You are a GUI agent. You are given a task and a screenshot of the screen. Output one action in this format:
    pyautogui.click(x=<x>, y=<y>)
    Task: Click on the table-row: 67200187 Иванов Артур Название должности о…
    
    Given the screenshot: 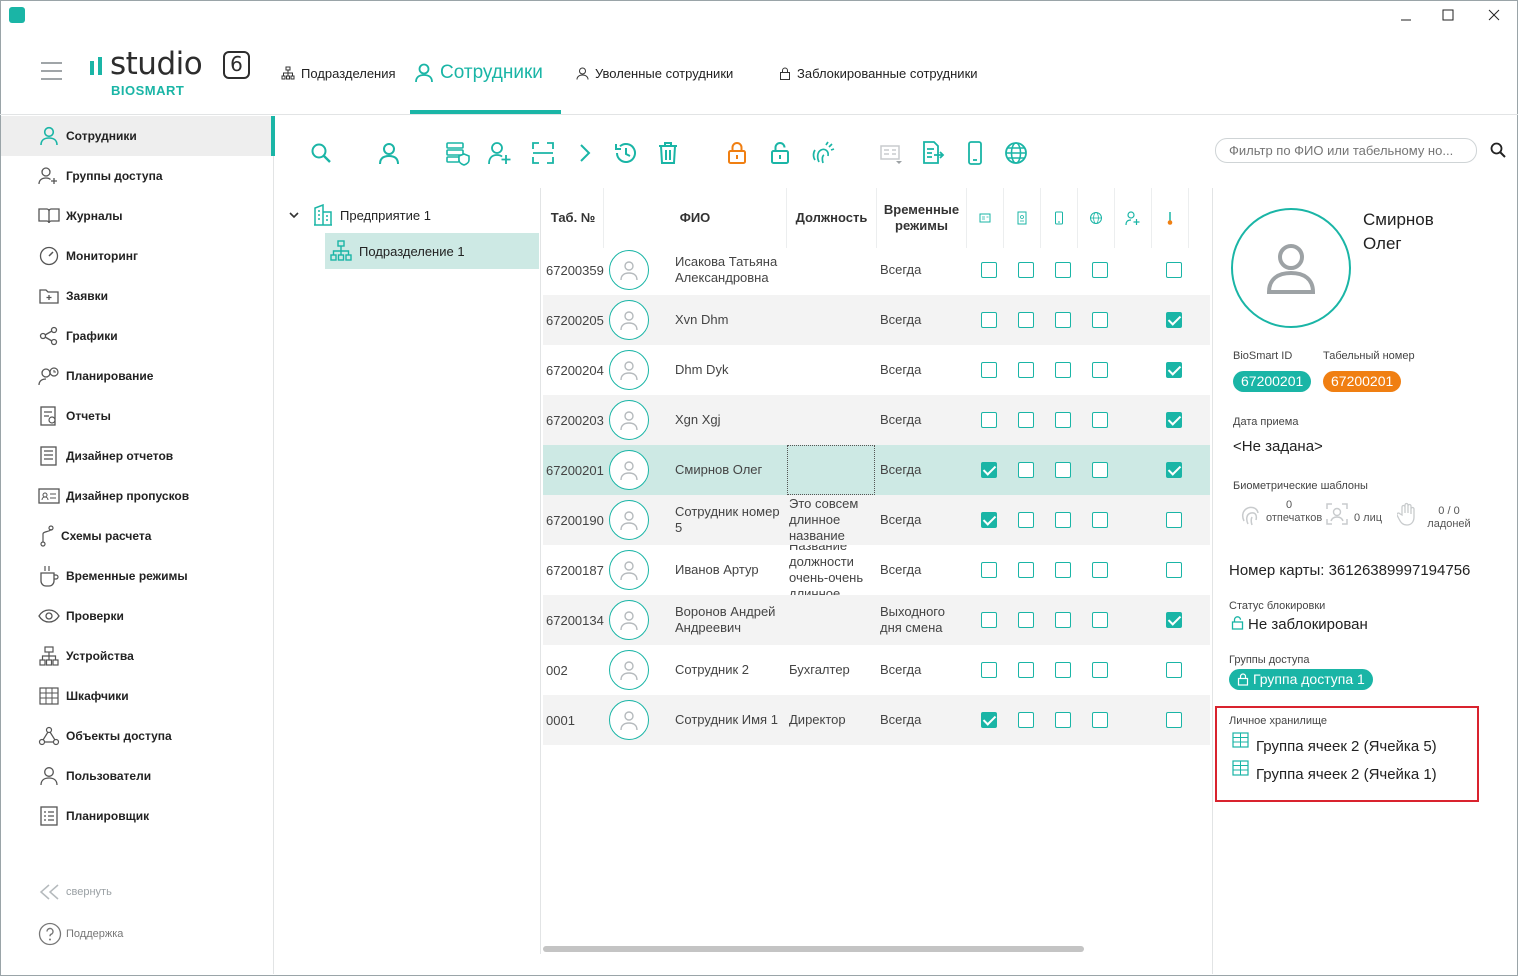 What is the action you would take?
    pyautogui.click(x=876, y=570)
    